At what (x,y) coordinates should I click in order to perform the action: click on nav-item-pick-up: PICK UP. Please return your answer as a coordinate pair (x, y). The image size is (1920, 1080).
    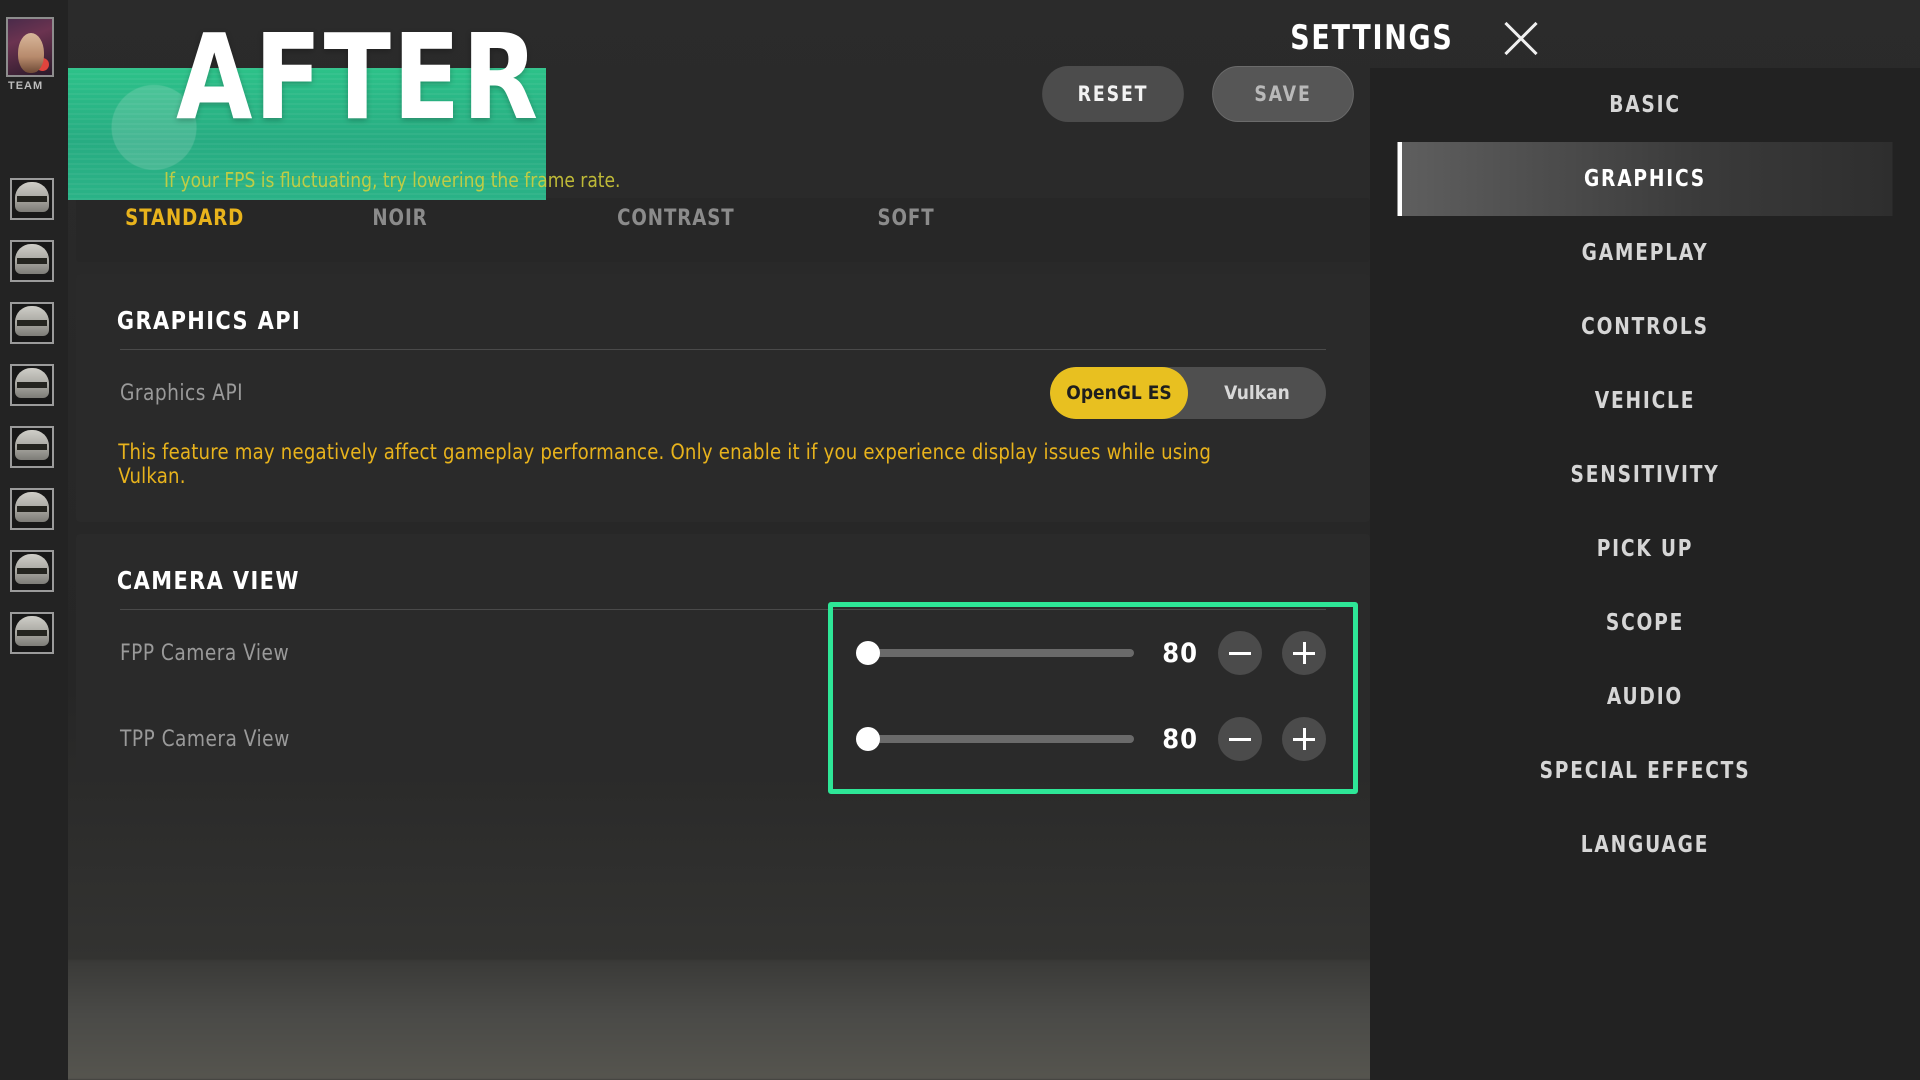
    Looking at the image, I should click on (1645, 549).